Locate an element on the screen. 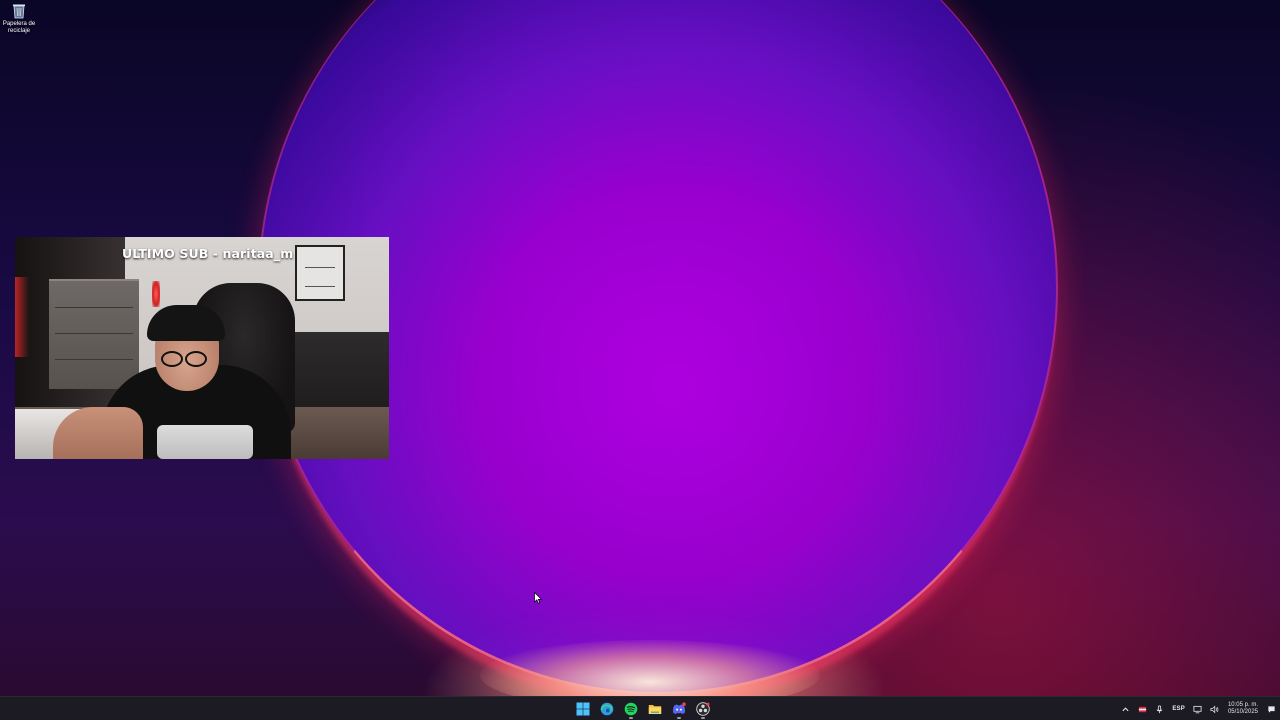  tray-overflow-button is located at coordinates (1125, 709).